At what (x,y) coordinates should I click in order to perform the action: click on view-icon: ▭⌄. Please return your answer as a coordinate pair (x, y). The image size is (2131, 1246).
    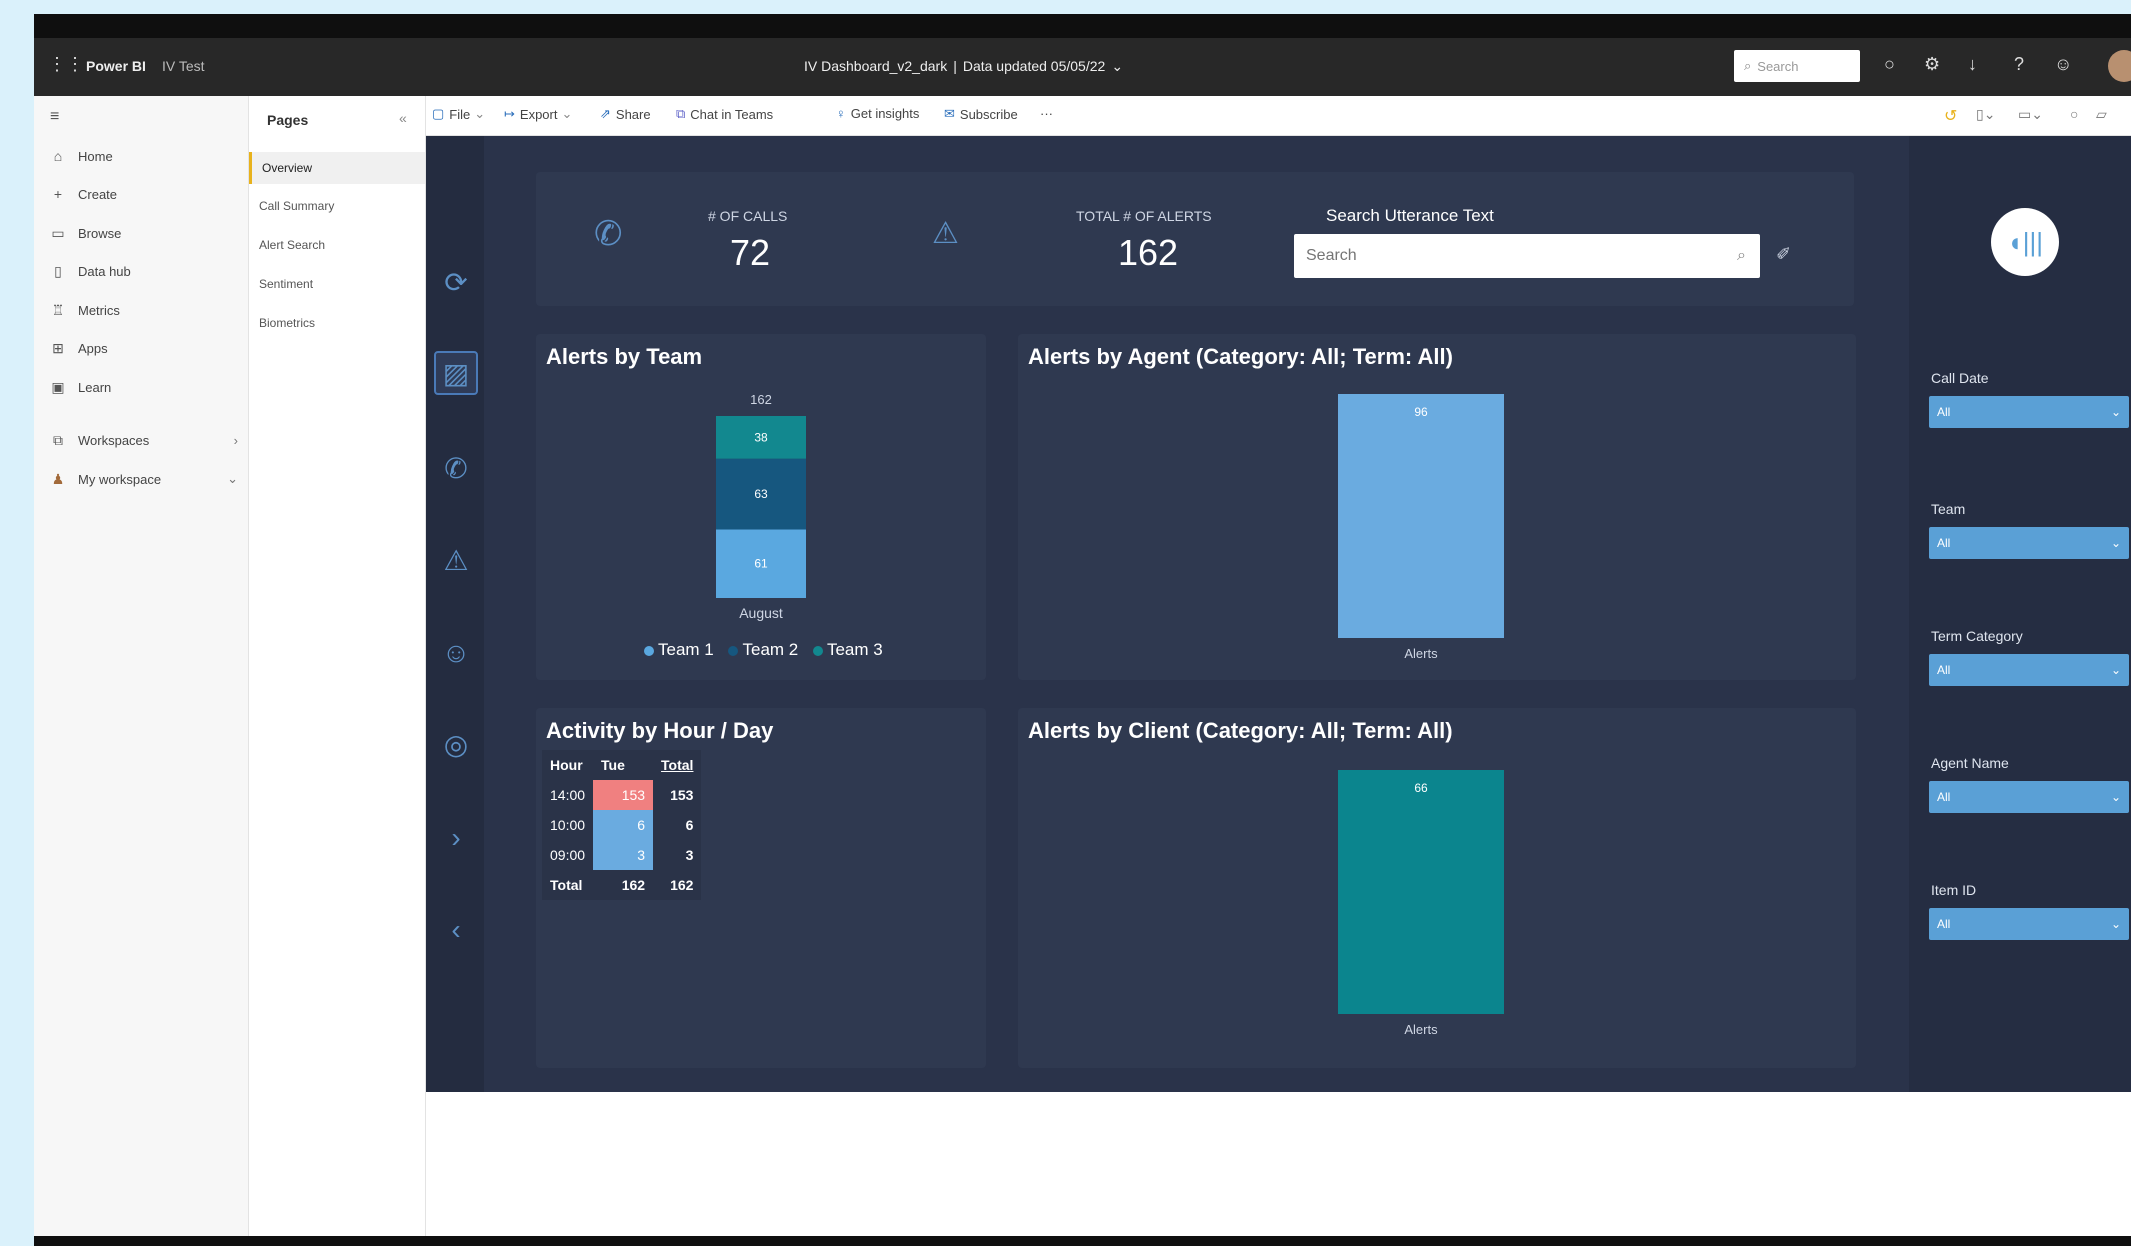
    Looking at the image, I should click on (2030, 114).